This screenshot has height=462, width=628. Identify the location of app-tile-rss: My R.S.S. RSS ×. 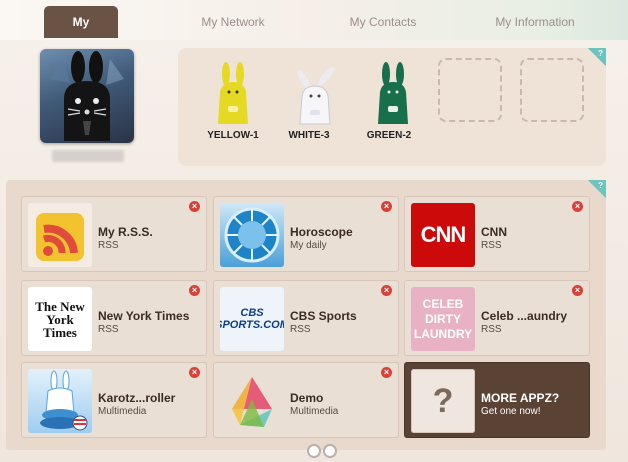
(114, 234).